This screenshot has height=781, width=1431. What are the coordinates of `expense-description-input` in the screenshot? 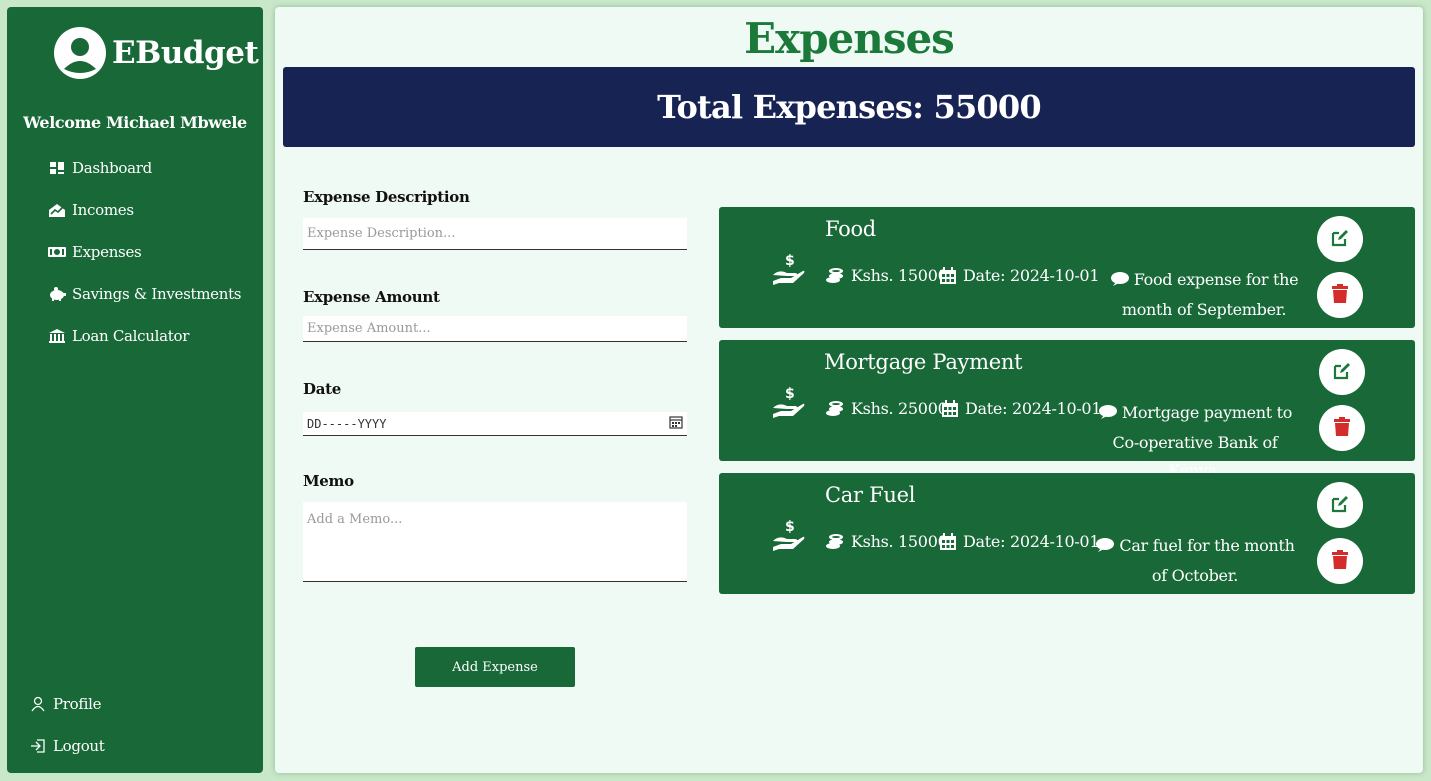 It's located at (495, 234).